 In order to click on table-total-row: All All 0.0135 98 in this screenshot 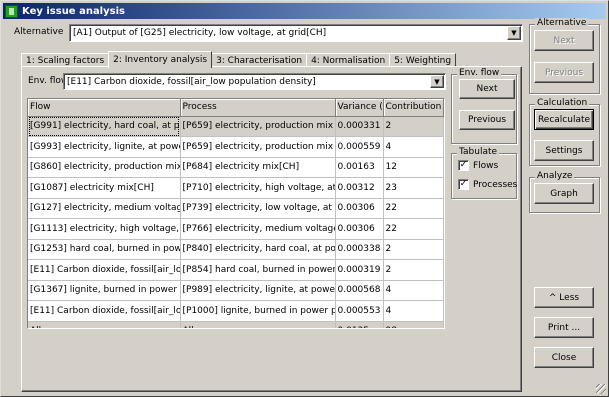, I will do `click(236, 324)`.